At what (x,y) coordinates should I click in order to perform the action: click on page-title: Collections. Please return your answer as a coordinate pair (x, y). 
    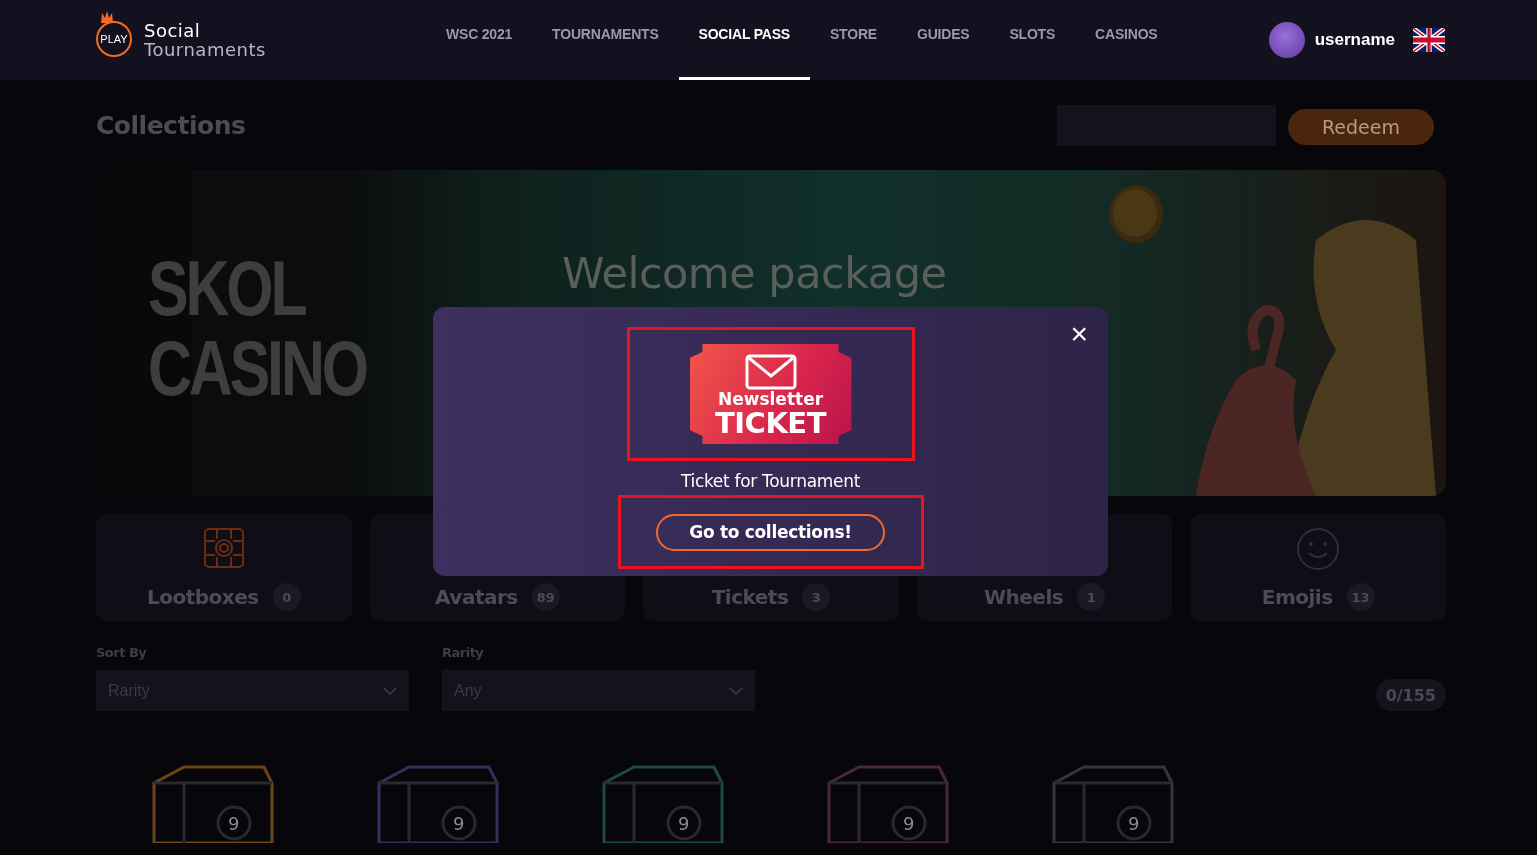
    Looking at the image, I should click on (171, 125).